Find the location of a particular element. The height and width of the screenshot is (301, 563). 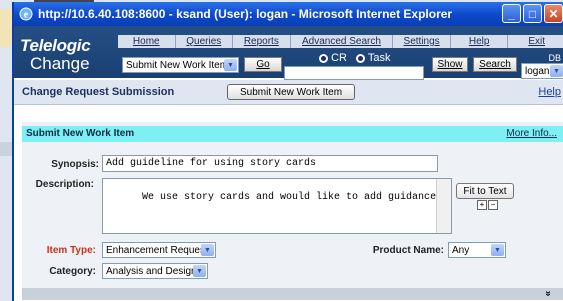

user-select-value: logan is located at coordinates (537, 71).